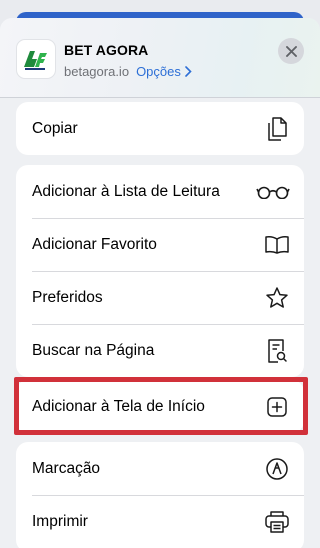 Image resolution: width=320 pixels, height=548 pixels. What do you see at coordinates (160, 521) in the screenshot?
I see `menu-item-print: Imprimir` at bounding box center [160, 521].